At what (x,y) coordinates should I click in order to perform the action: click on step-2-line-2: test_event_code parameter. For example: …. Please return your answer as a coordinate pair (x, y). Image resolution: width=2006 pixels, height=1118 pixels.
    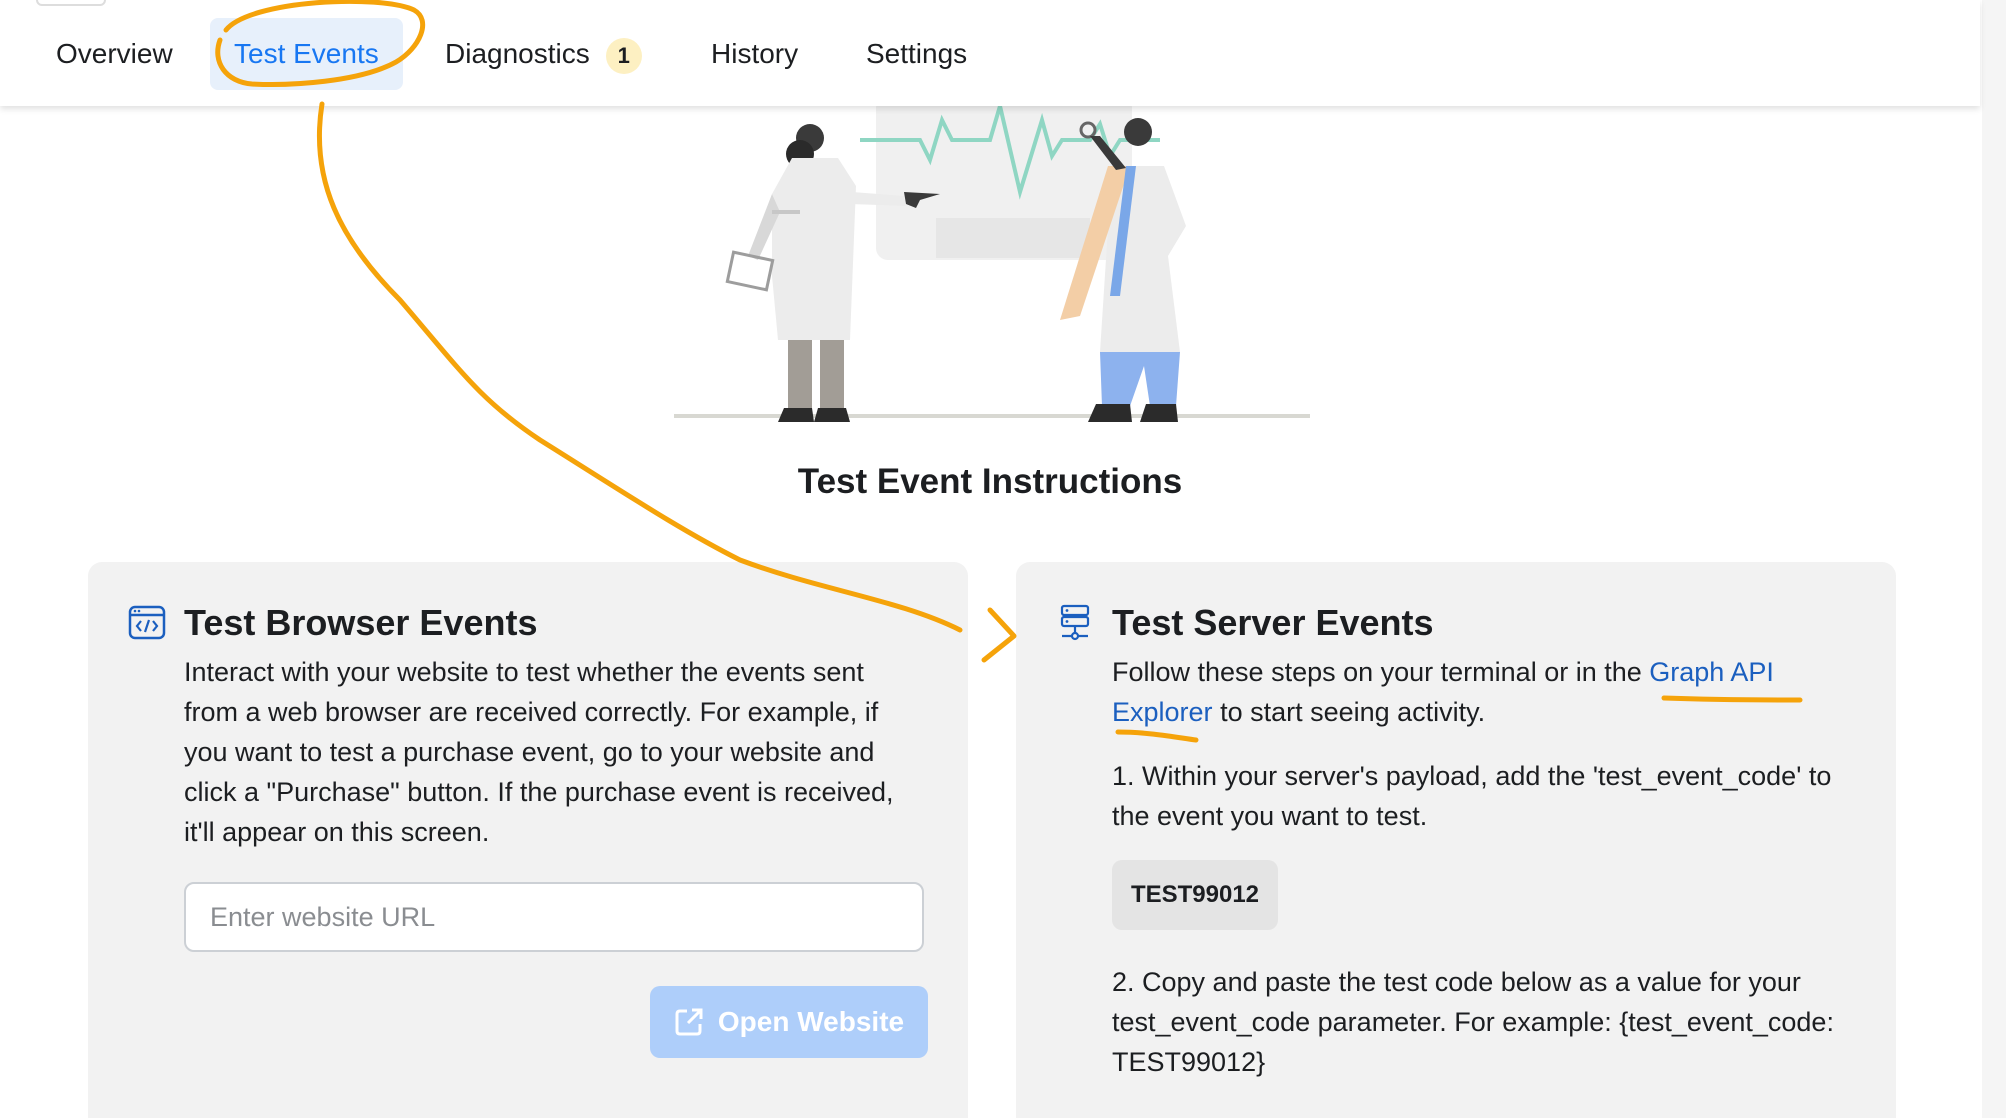
    Looking at the image, I should click on (1473, 1022).